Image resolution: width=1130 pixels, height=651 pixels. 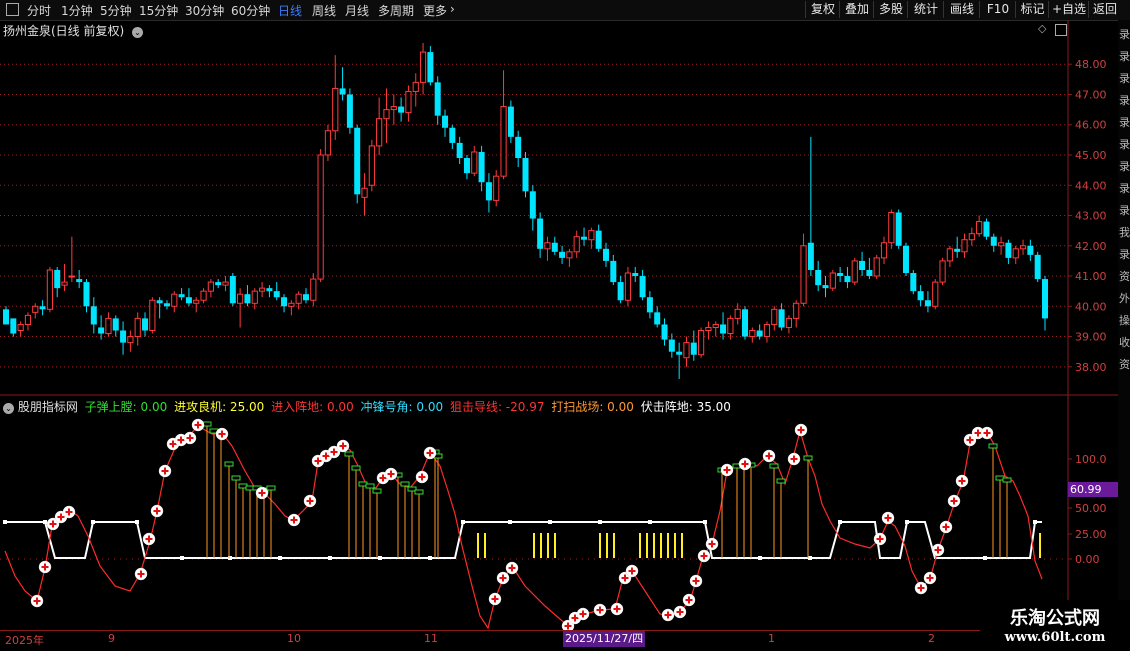 What do you see at coordinates (1091, 534) in the screenshot?
I see `indicator-tick-label: 25.00` at bounding box center [1091, 534].